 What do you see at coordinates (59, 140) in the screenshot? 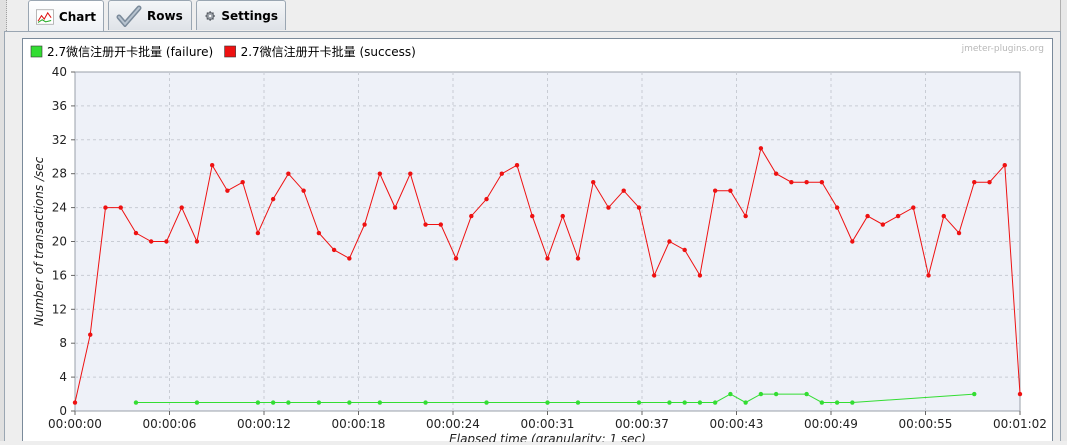
I see `y-tick-label: 32` at bounding box center [59, 140].